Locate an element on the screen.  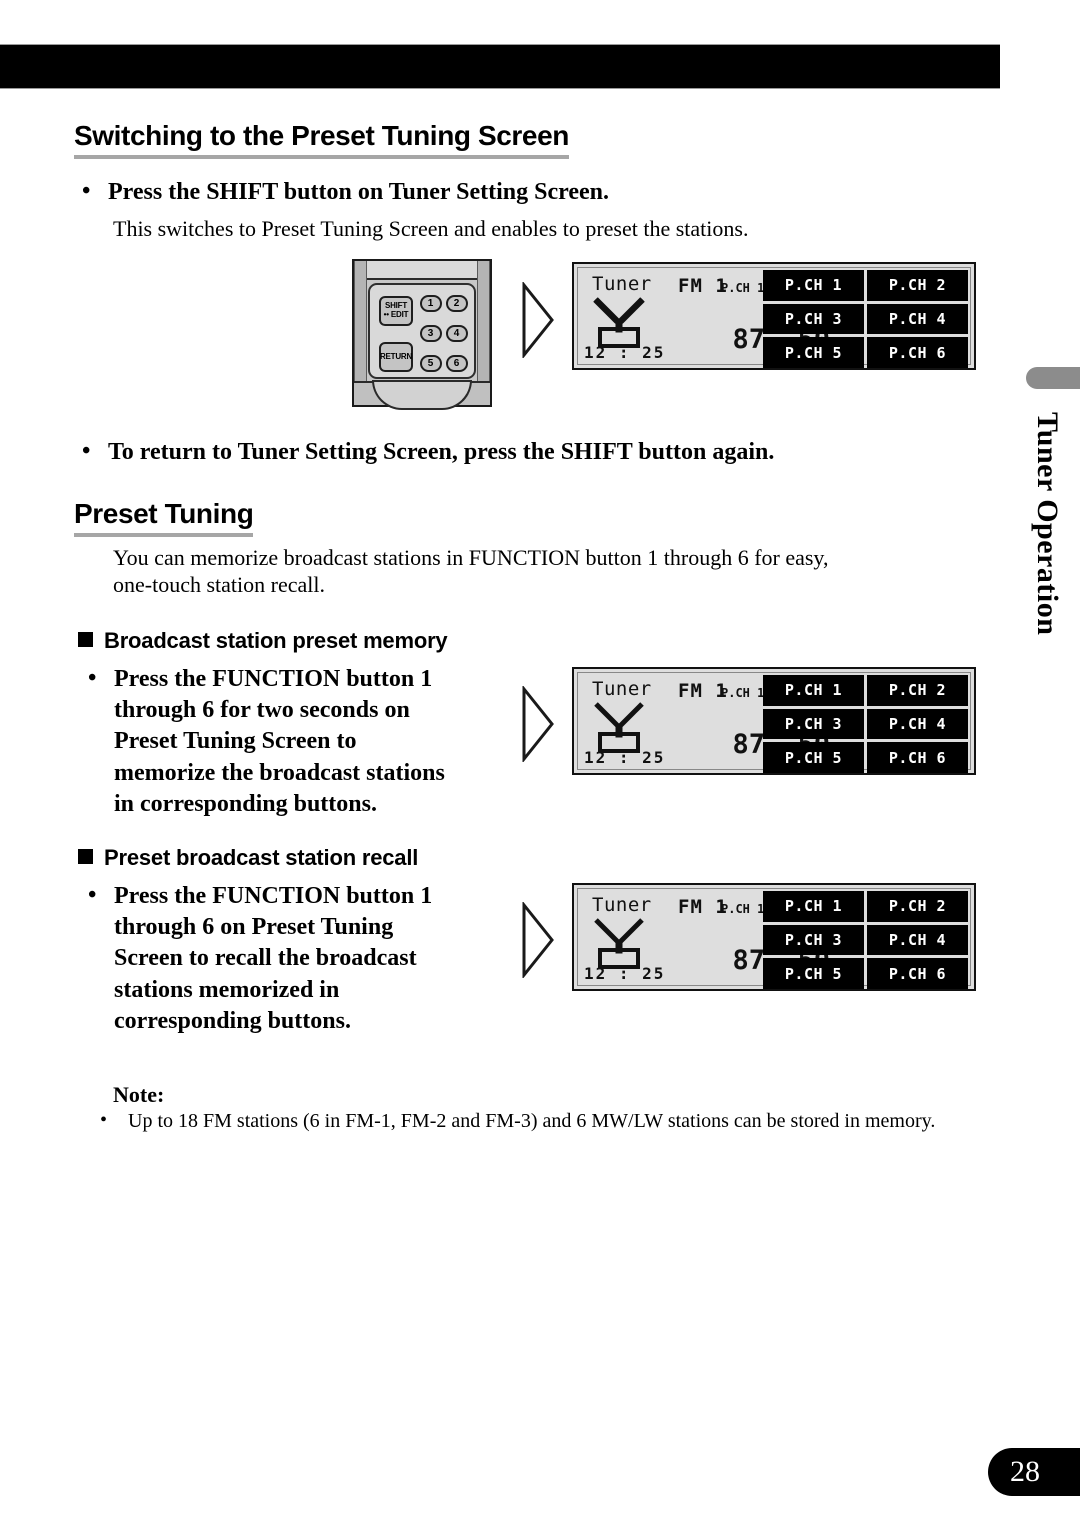
bullet-preset-recall-l3: Screen to recall the broadcast is located at coordinates (265, 958).